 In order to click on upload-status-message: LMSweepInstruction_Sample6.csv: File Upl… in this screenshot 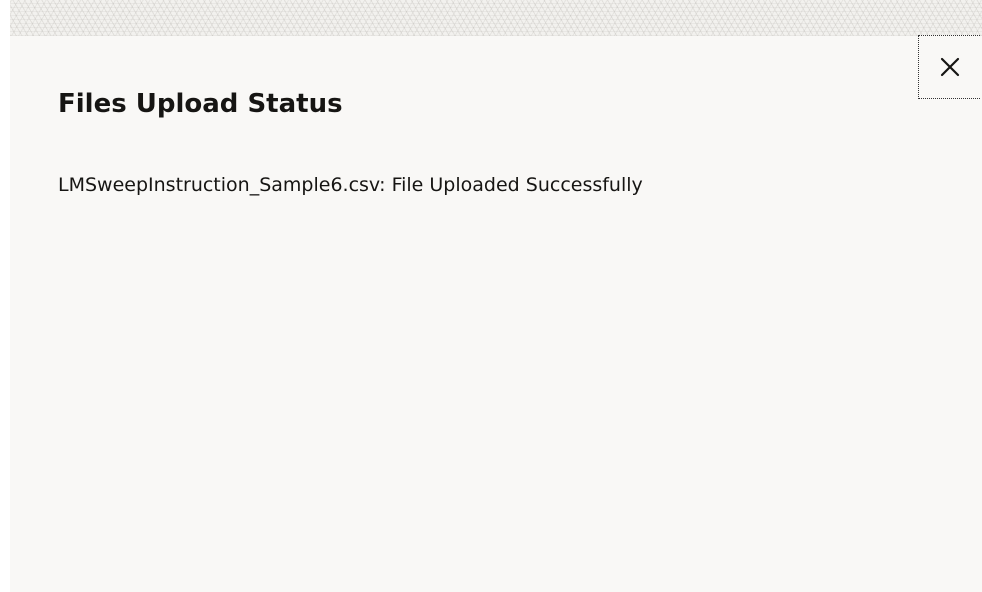, I will do `click(350, 185)`.